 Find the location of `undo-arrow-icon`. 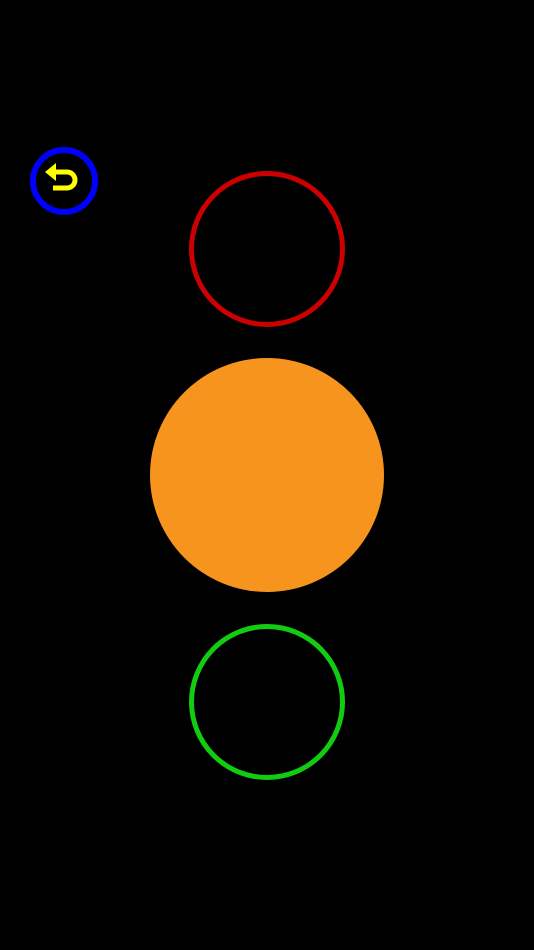

undo-arrow-icon is located at coordinates (64, 181).